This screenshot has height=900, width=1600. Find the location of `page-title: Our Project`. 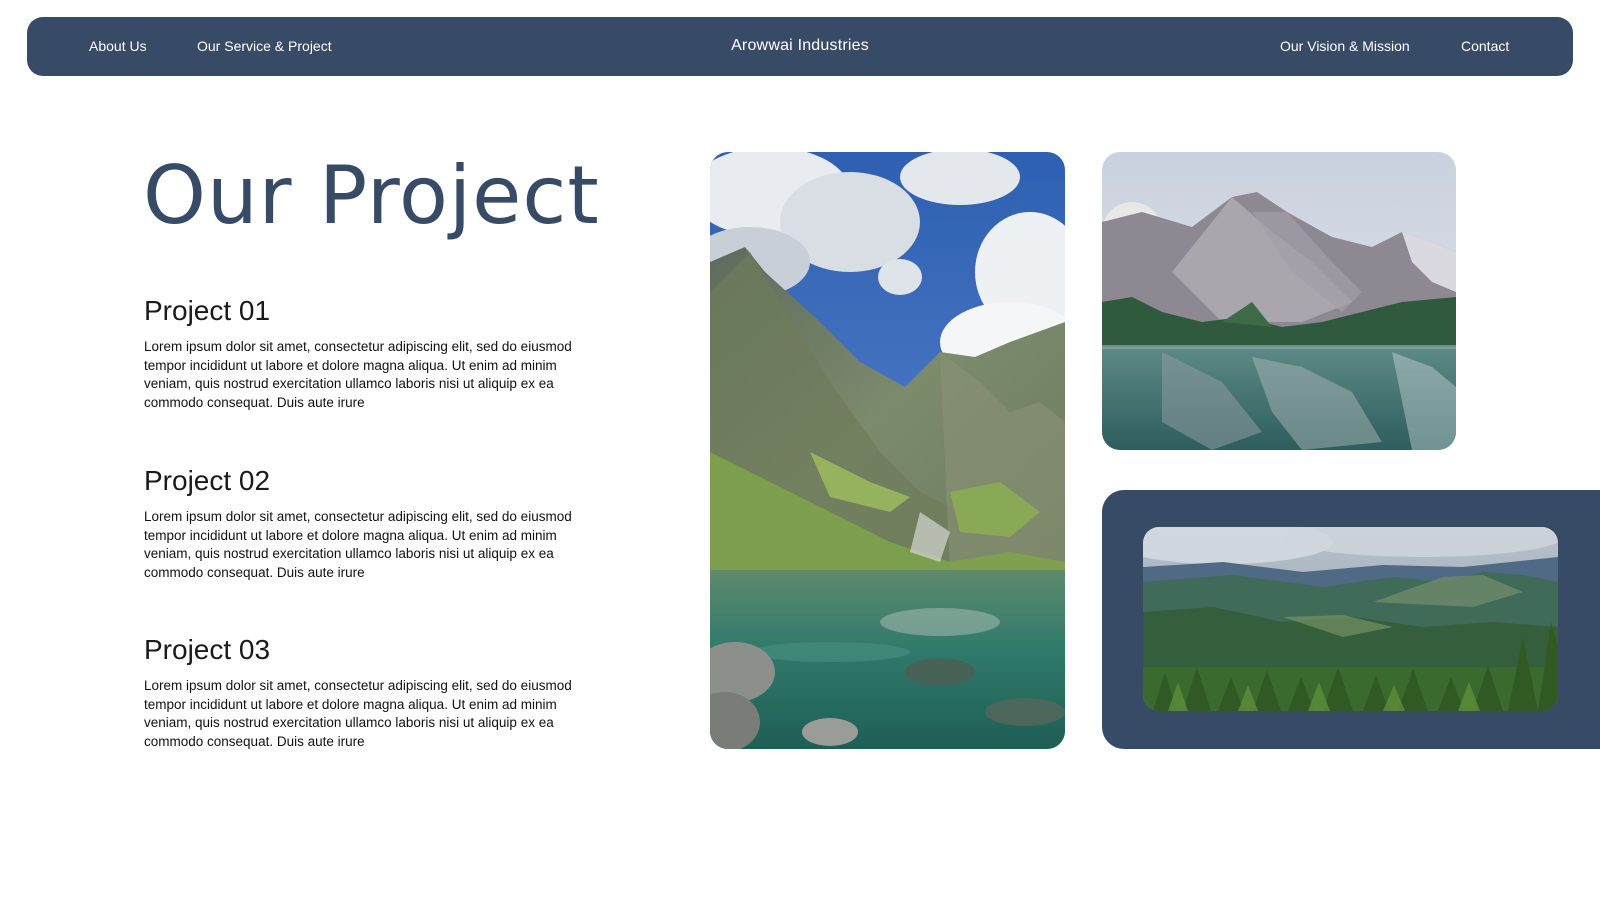

page-title: Our Project is located at coordinates (371, 195).